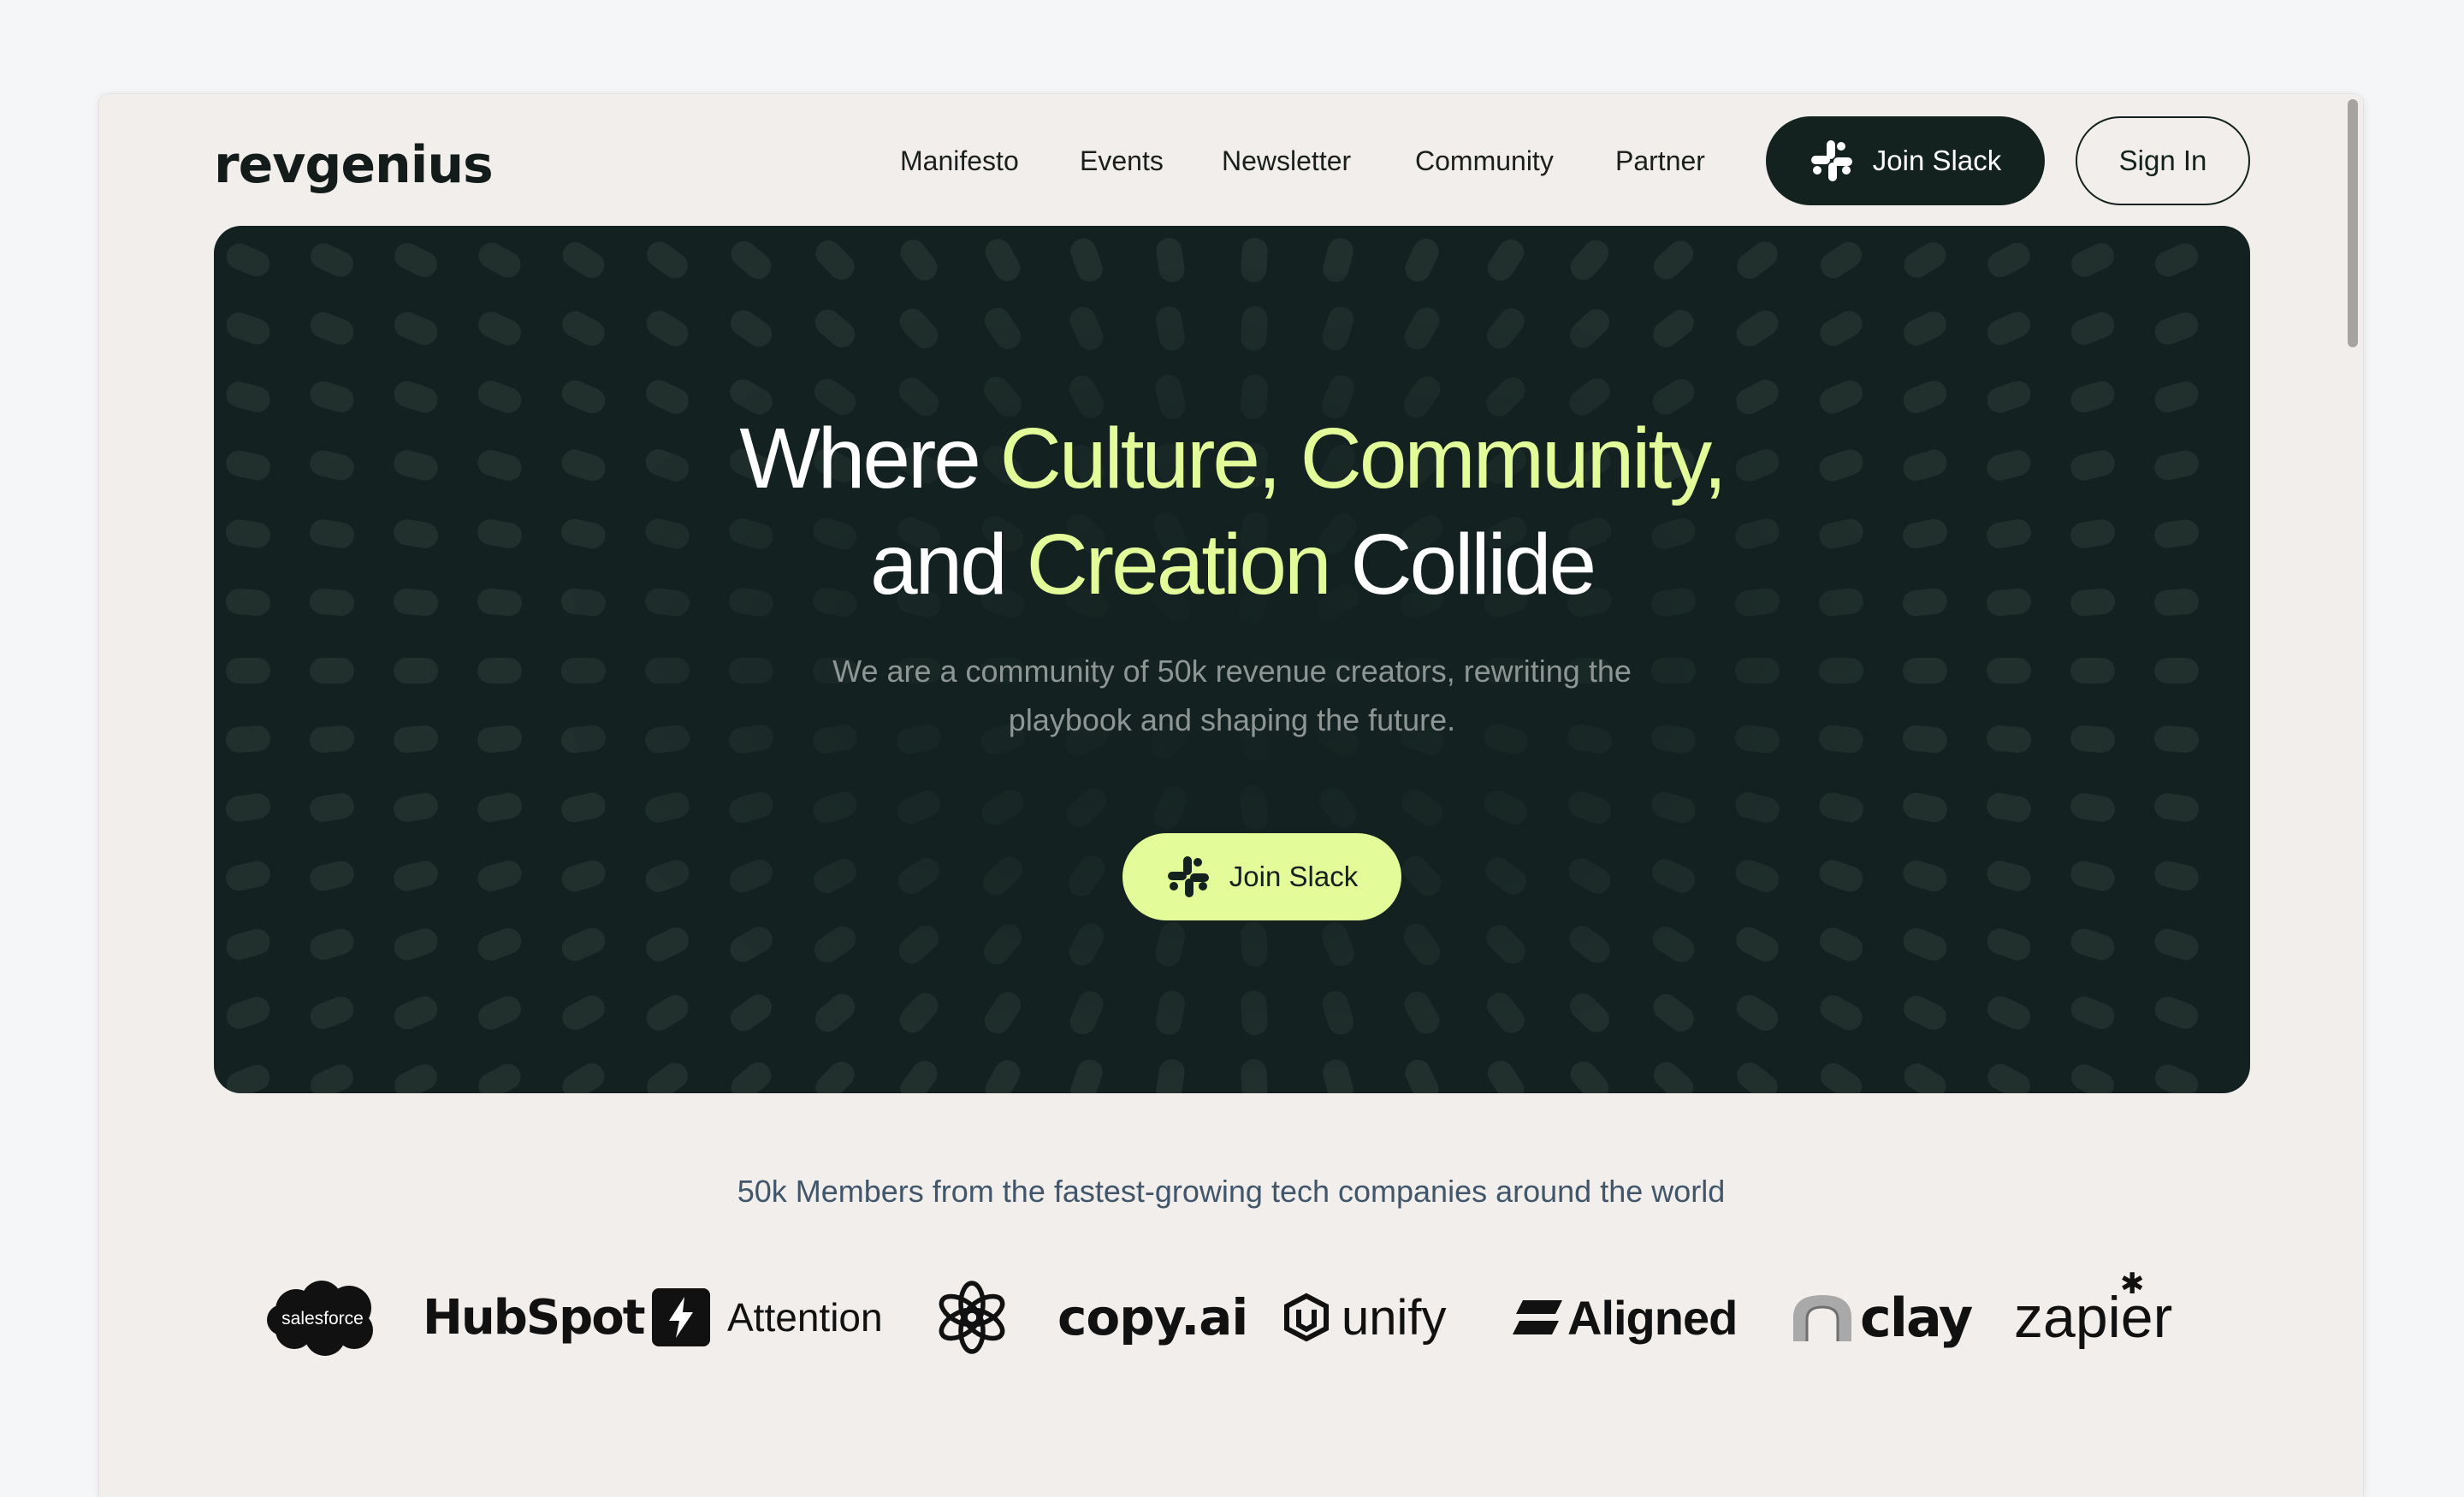 The width and height of the screenshot is (2464, 1497). Describe the element at coordinates (805, 1317) in the screenshot. I see `attention-wordmark: Attention` at that location.